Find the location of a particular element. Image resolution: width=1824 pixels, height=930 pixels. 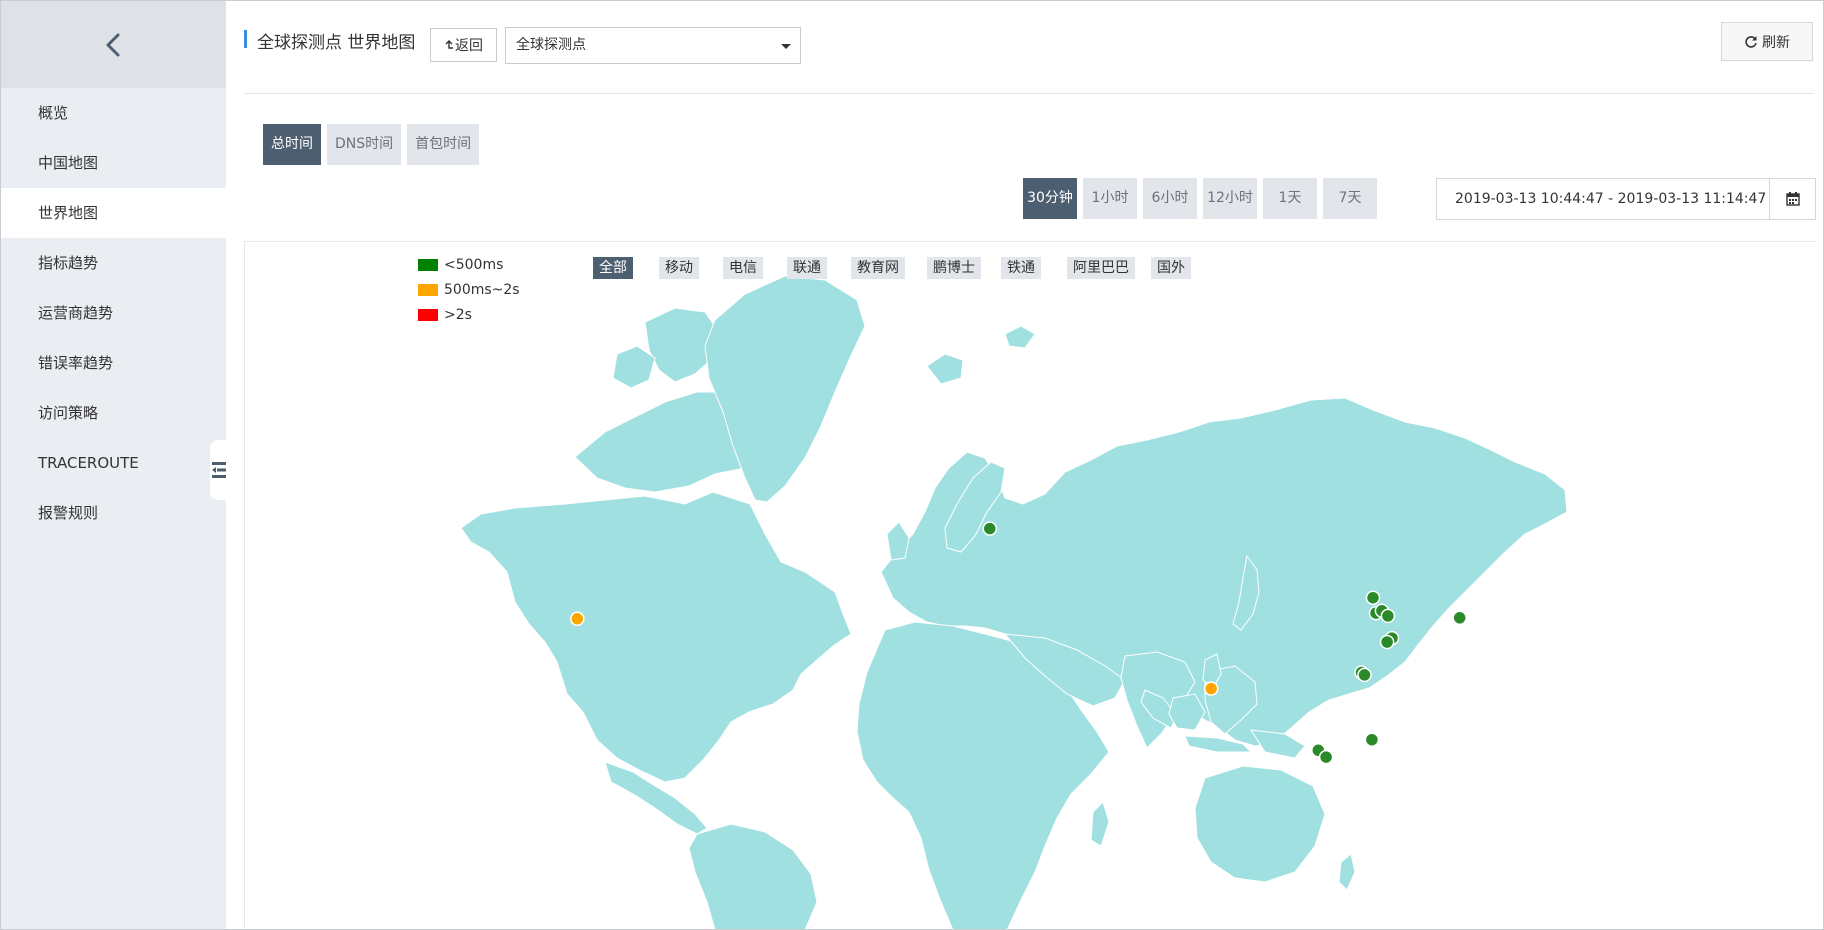

north-america-landmass is located at coordinates (656, 637).